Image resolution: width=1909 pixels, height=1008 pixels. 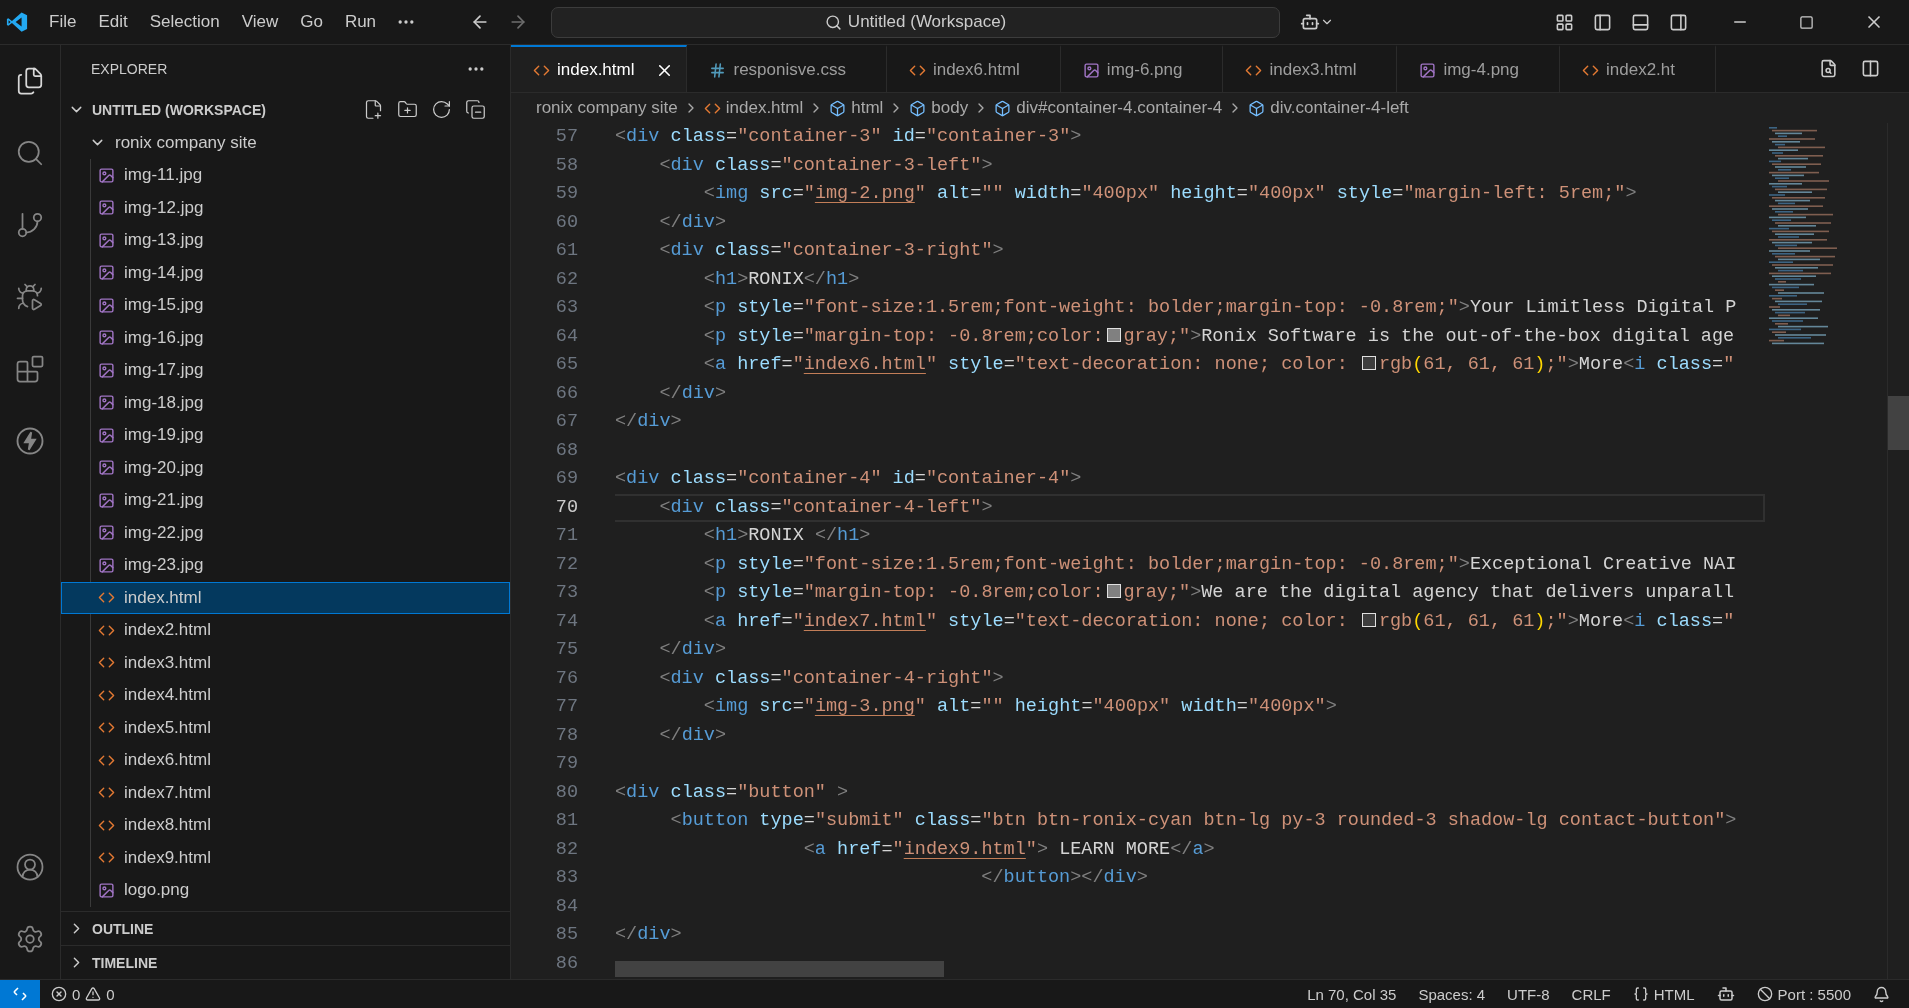 I want to click on language-button: HTML, so click(x=1663, y=994).